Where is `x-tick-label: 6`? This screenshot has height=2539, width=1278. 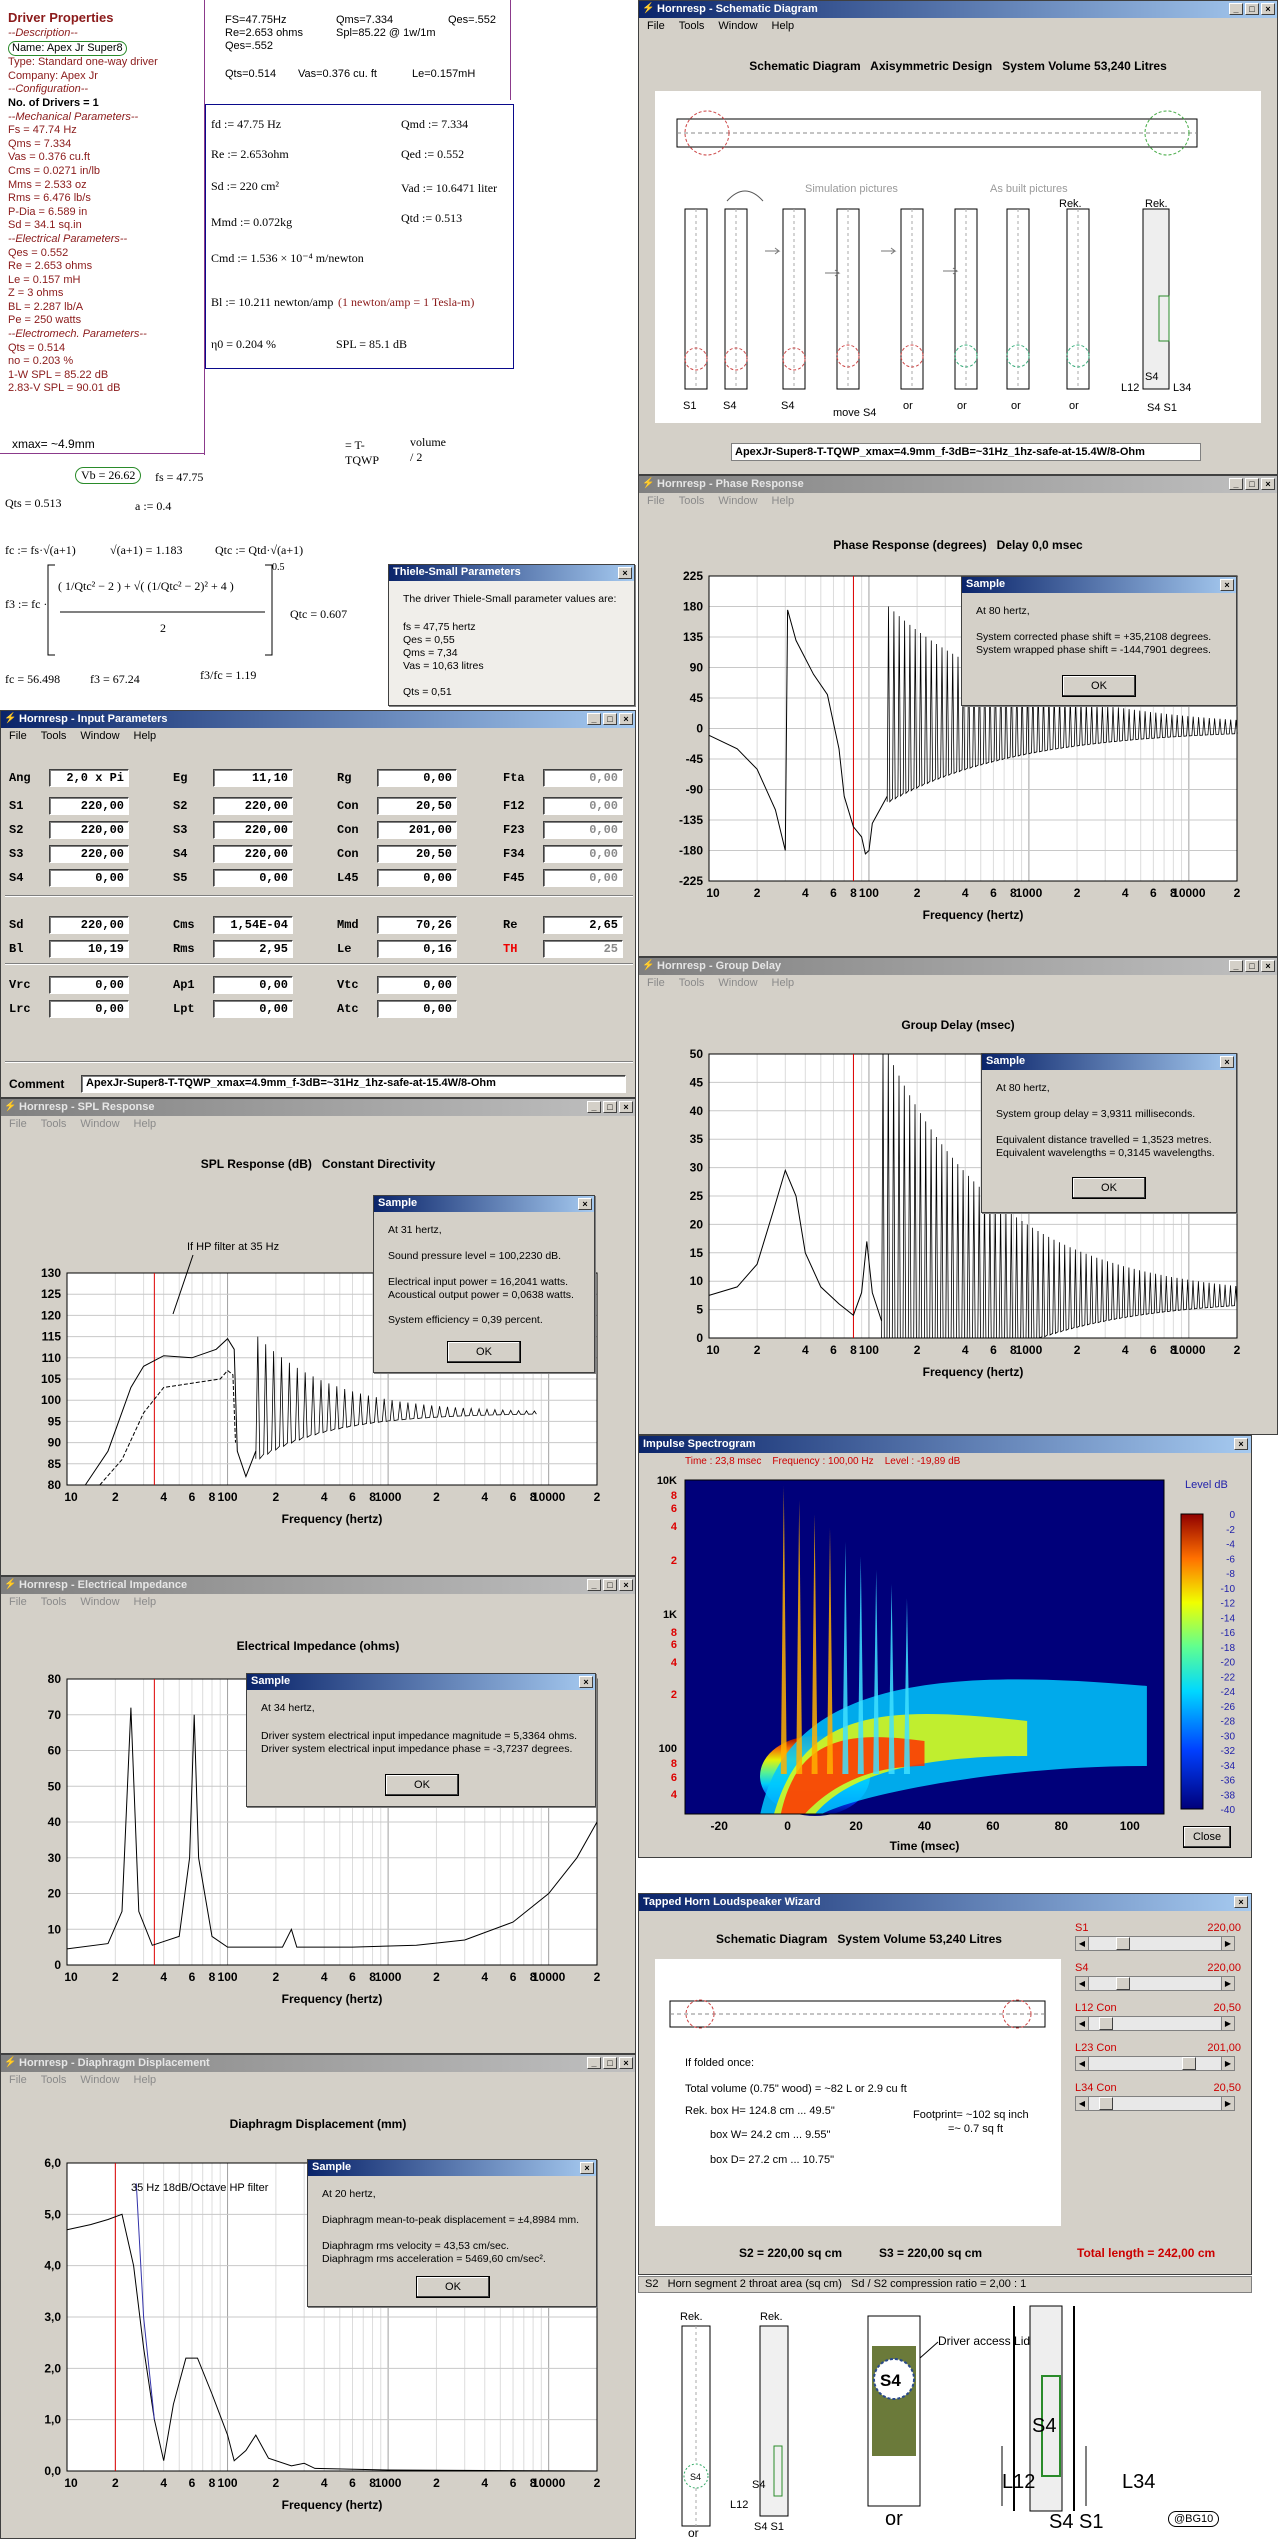
x-tick-label: 6 is located at coordinates (352, 1977).